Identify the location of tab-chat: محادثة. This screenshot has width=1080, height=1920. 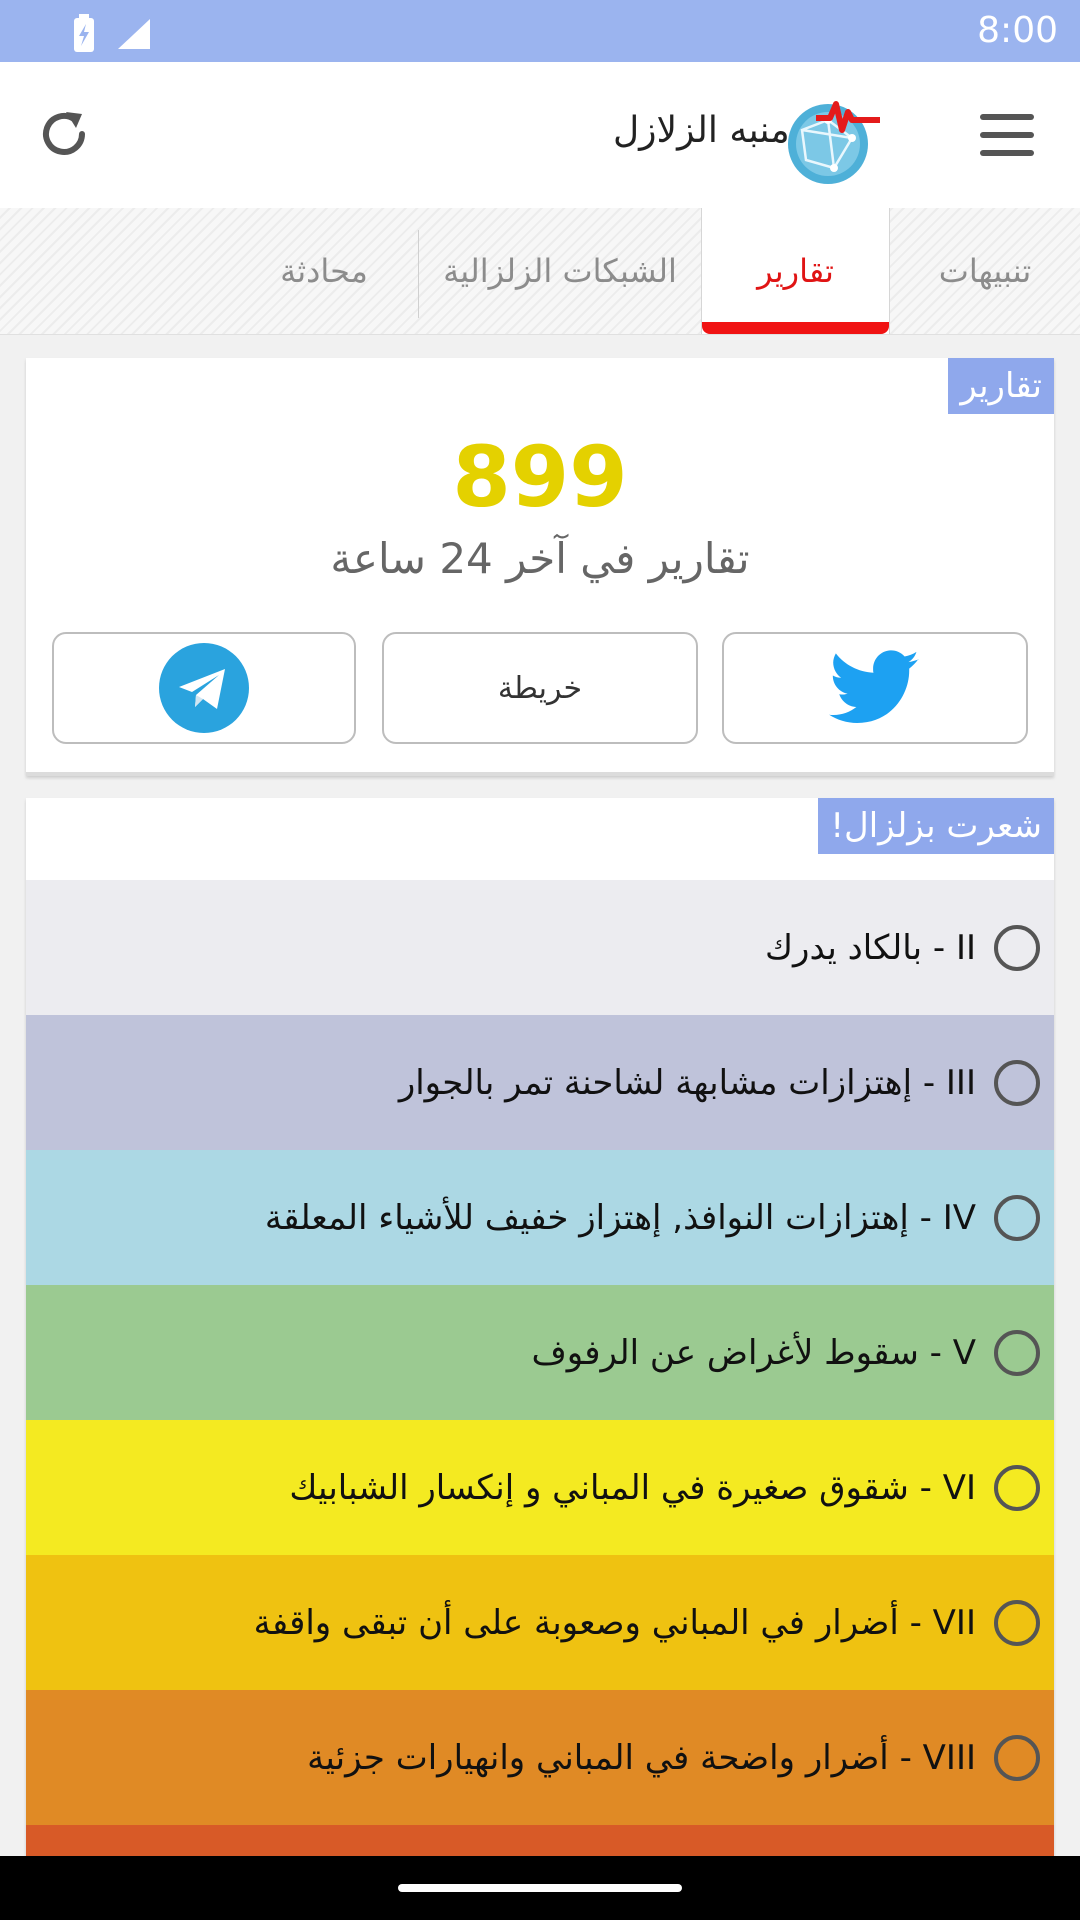
(324, 271).